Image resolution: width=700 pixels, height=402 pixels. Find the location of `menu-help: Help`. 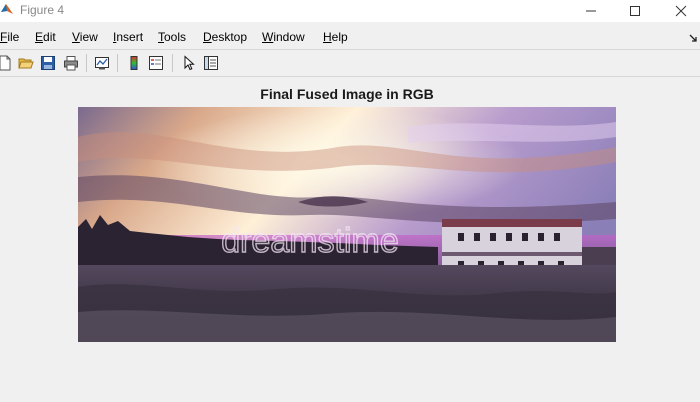

menu-help: Help is located at coordinates (335, 37).